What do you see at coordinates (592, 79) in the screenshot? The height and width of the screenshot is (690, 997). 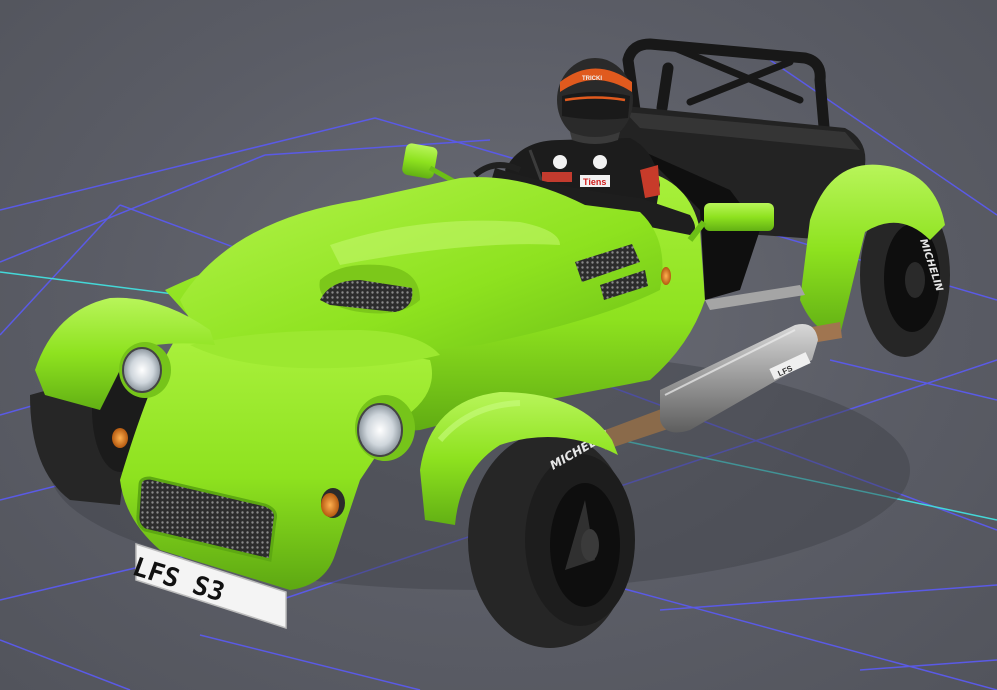 I see `helmet-text: TRICKI` at bounding box center [592, 79].